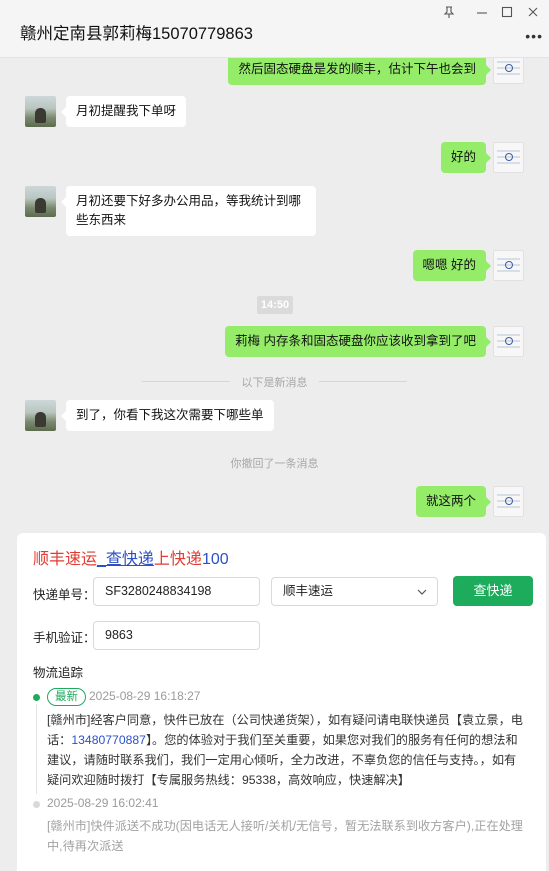  Describe the element at coordinates (453, 501) in the screenshot. I see `message-bubble-self: 就这两个` at that location.